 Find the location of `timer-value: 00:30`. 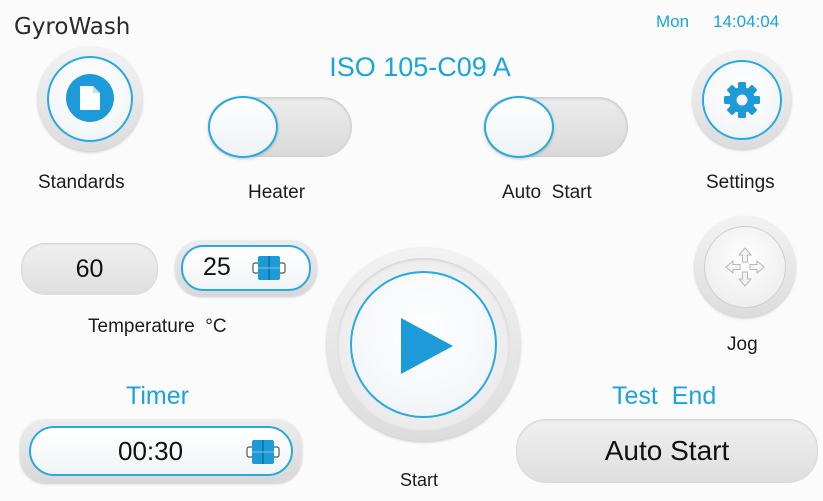

timer-value: 00:30 is located at coordinates (151, 451).